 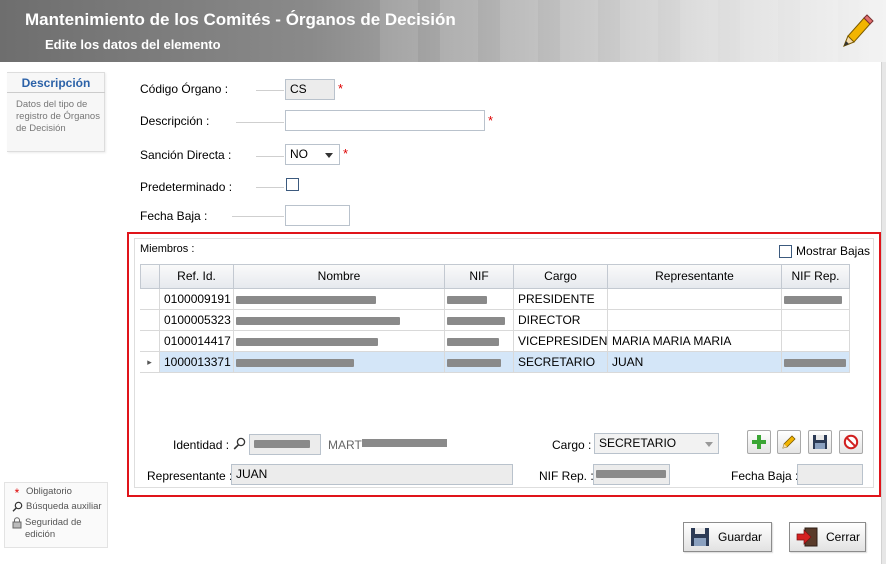 What do you see at coordinates (270, 156) in the screenshot?
I see `sancion-leader` at bounding box center [270, 156].